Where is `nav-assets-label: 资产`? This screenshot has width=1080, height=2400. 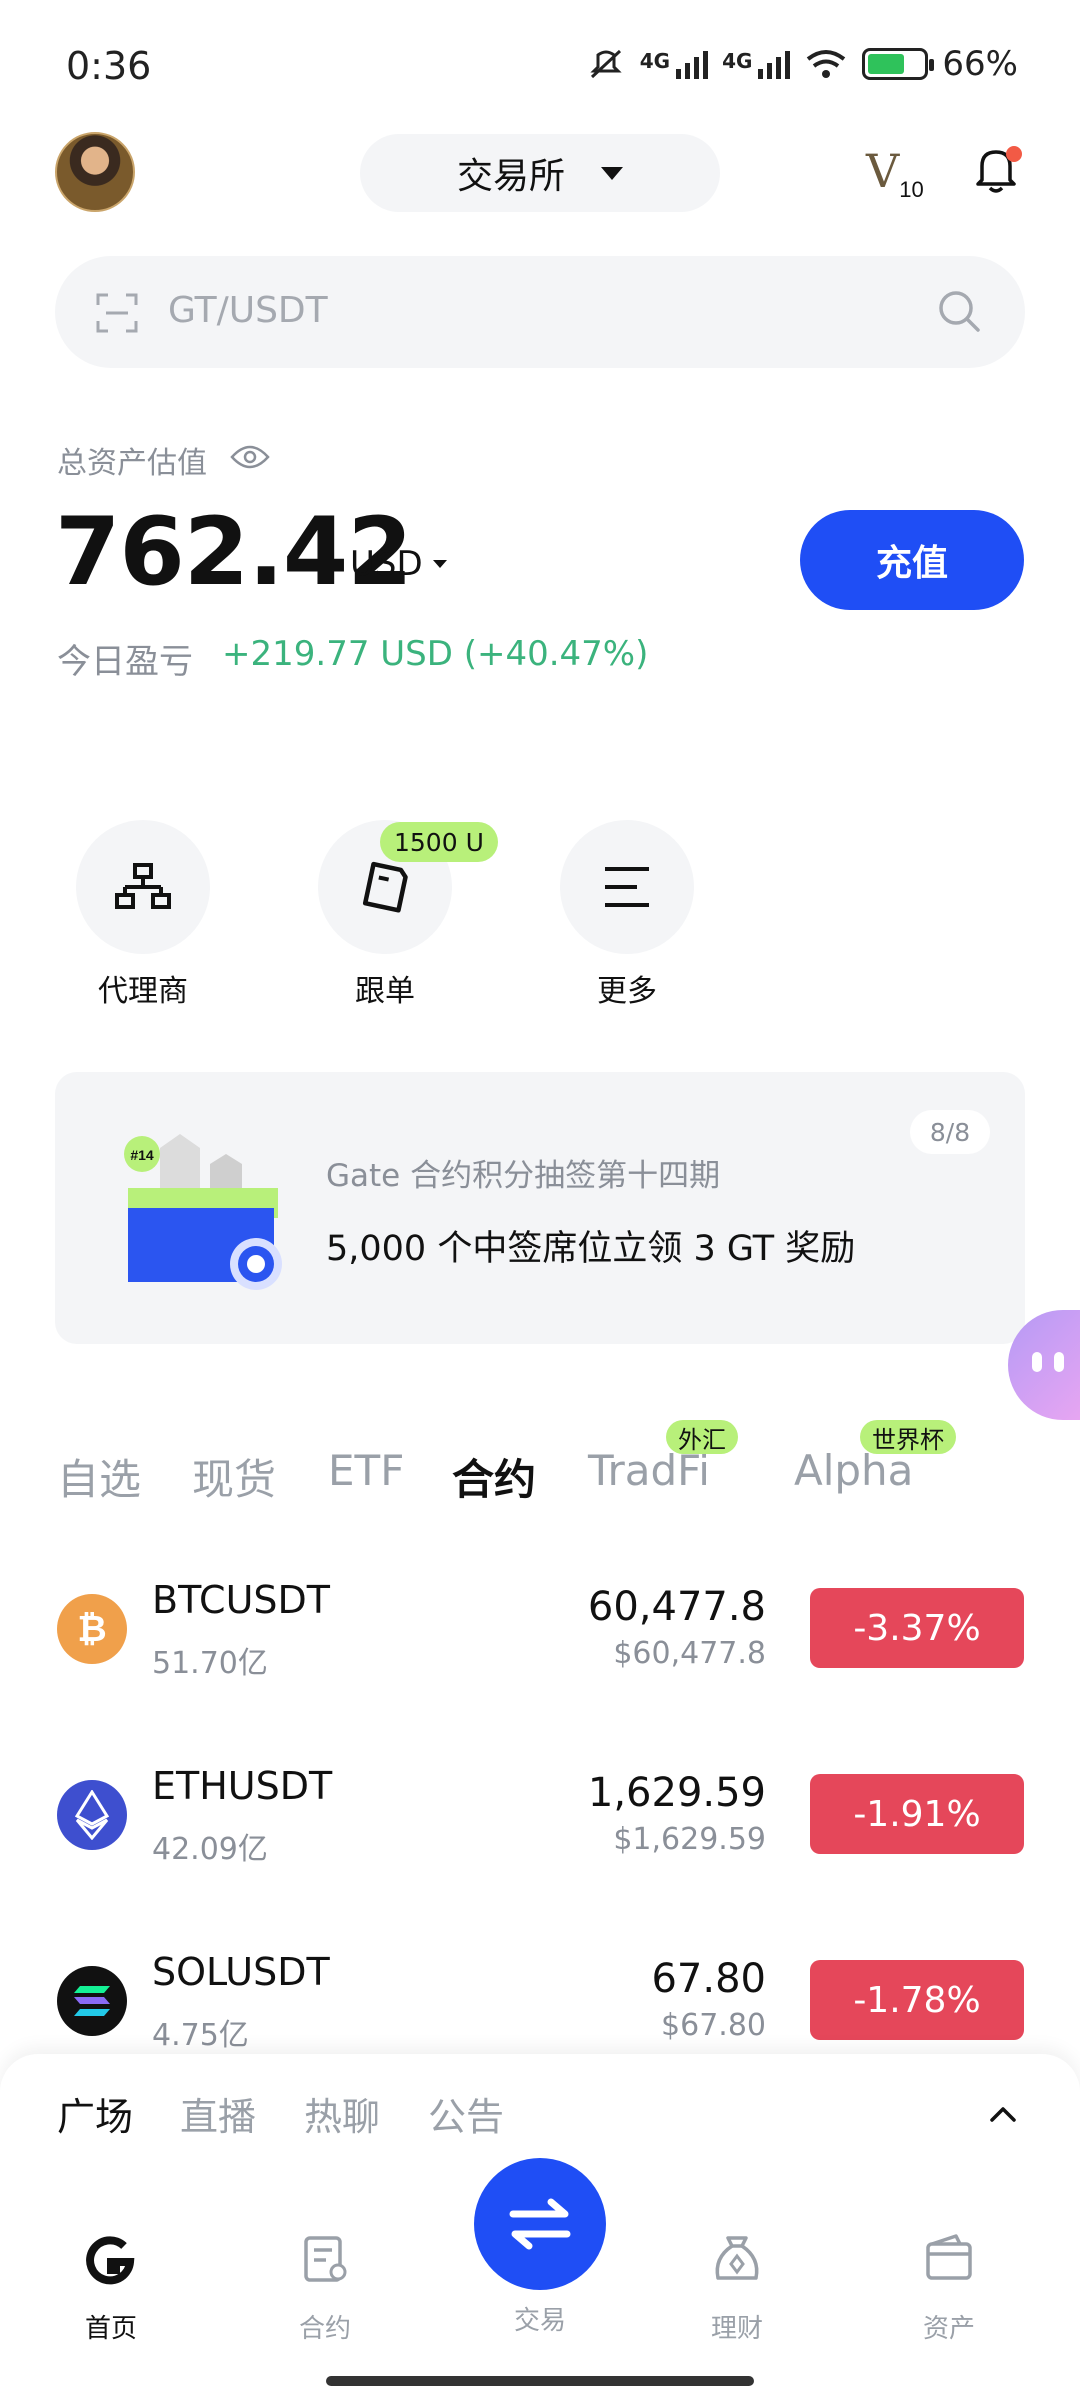 nav-assets-label: 资产 is located at coordinates (948, 2329).